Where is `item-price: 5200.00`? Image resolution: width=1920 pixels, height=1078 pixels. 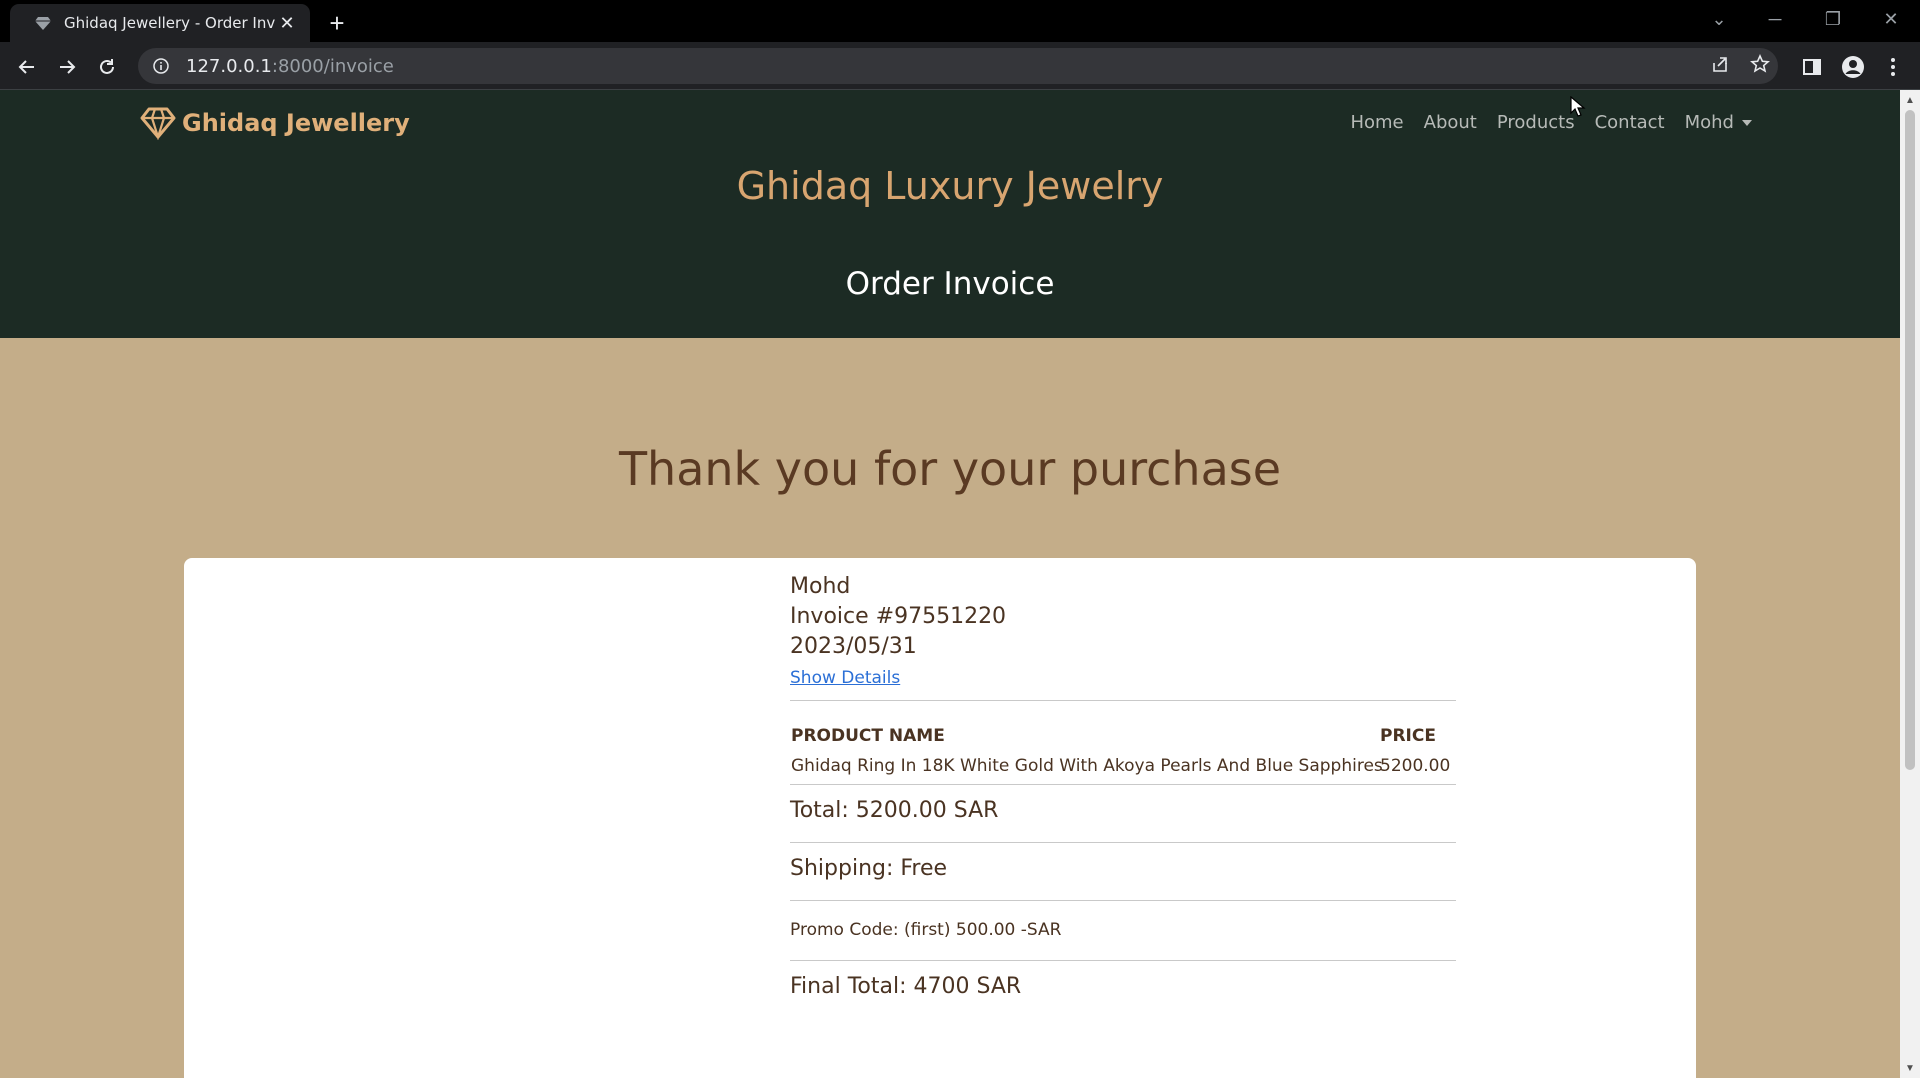 item-price: 5200.00 is located at coordinates (1415, 766).